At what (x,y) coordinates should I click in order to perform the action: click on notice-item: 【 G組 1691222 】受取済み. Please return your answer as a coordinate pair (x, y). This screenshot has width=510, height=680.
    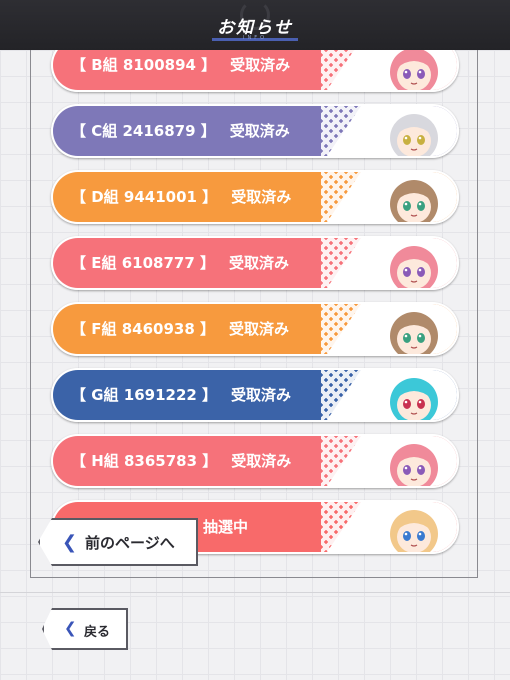
    Looking at the image, I should click on (255, 395).